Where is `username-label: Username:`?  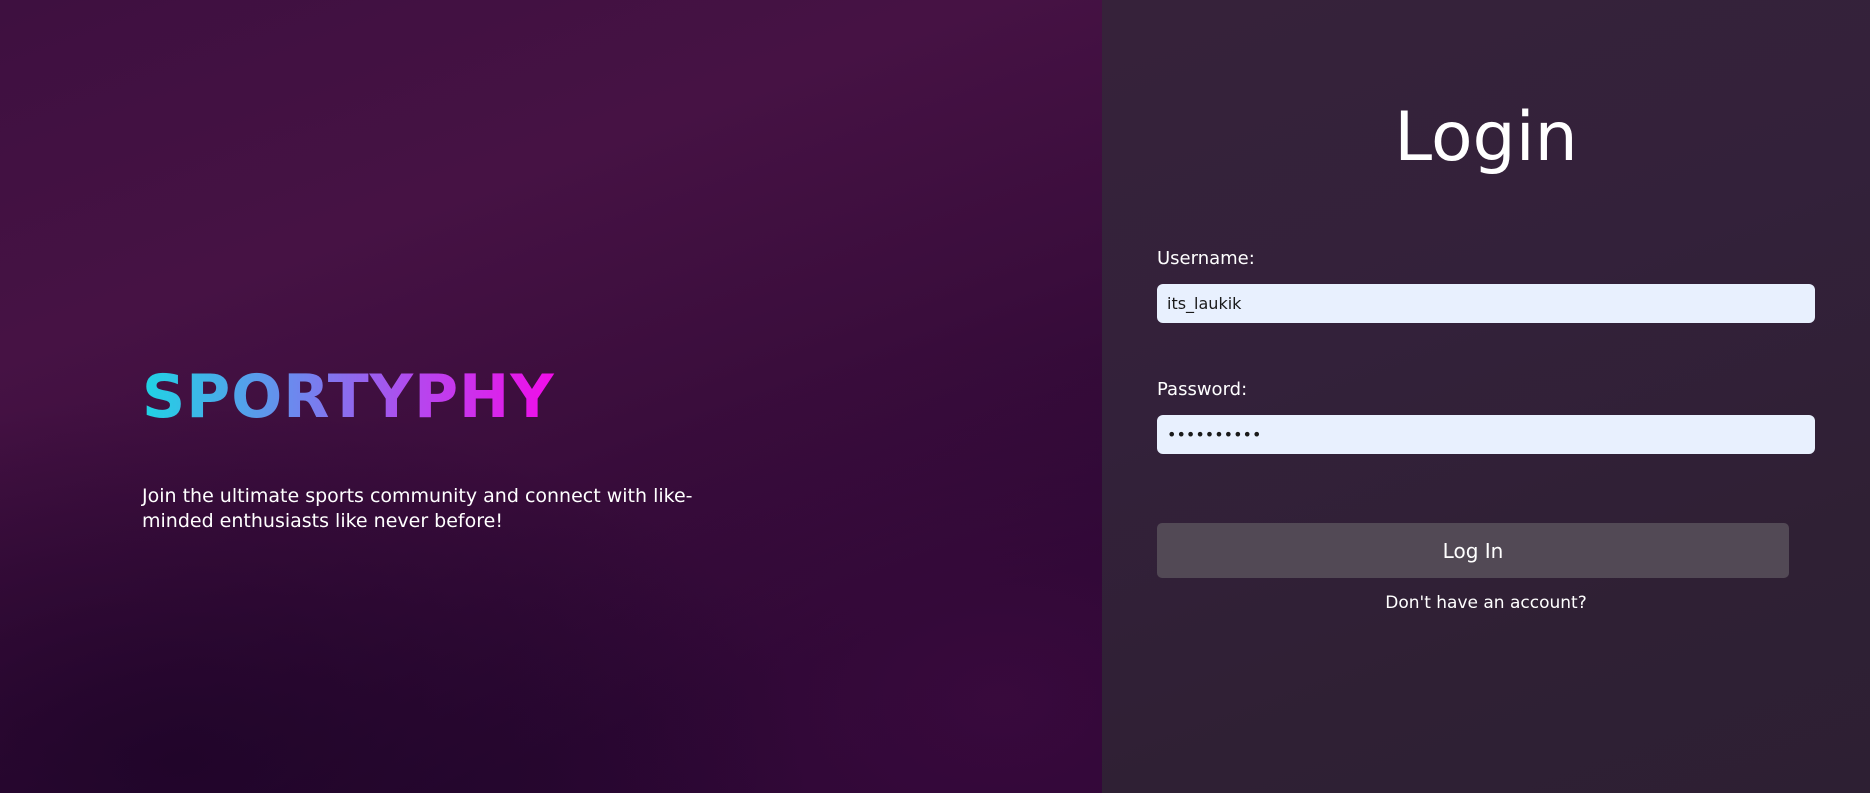
username-label: Username: is located at coordinates (1206, 258).